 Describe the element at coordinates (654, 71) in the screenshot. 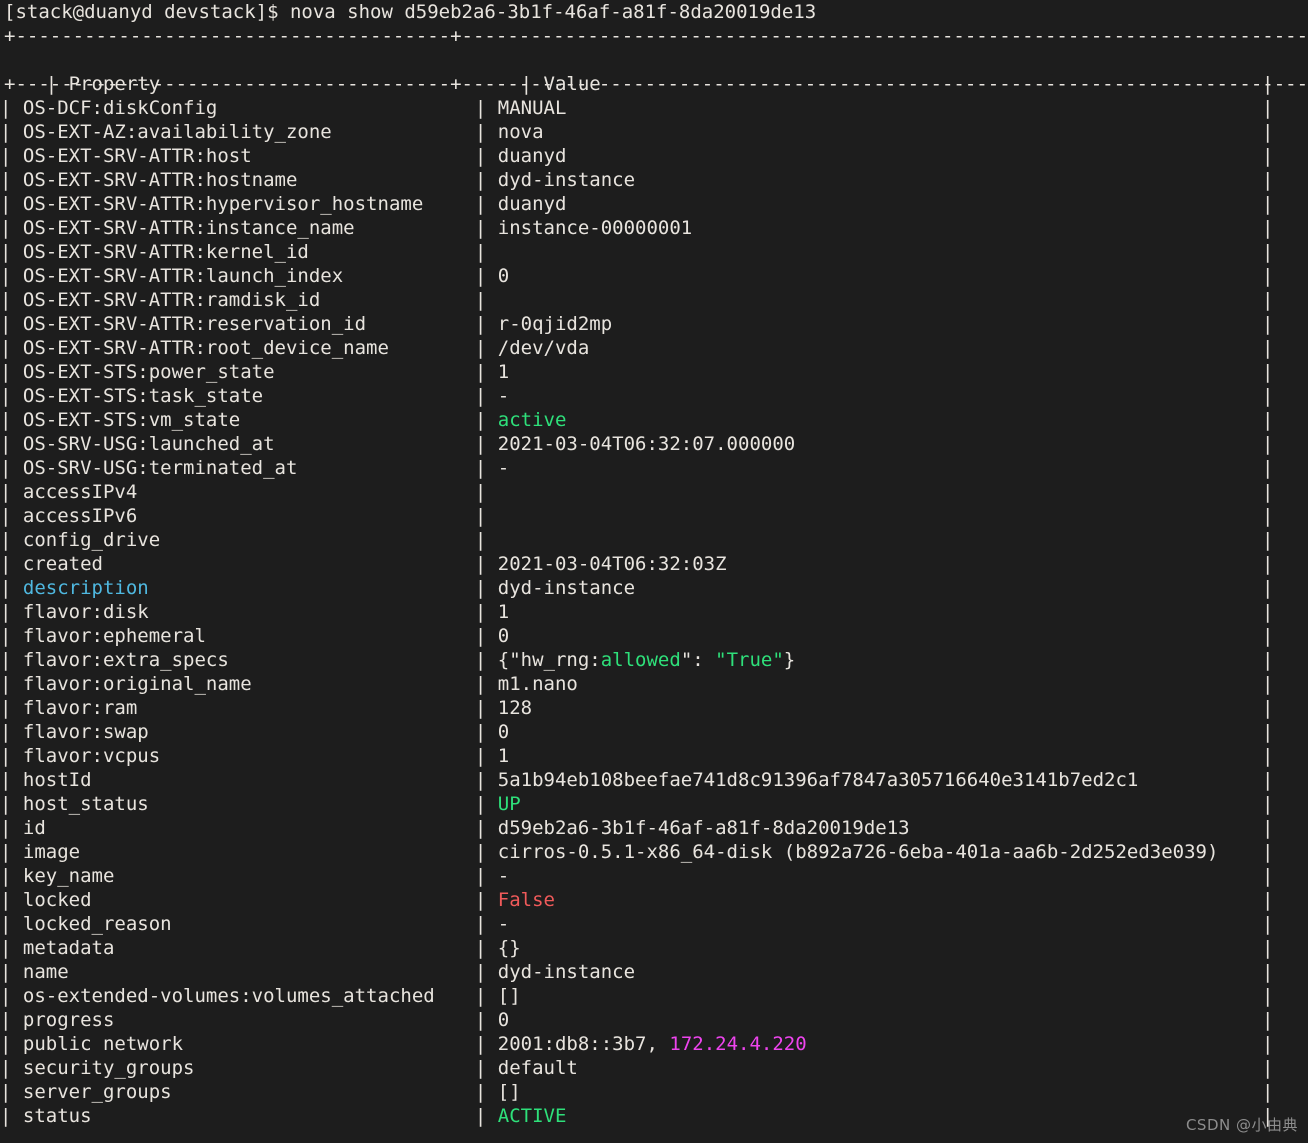

I see `table-header-row: | Property | Value |` at that location.